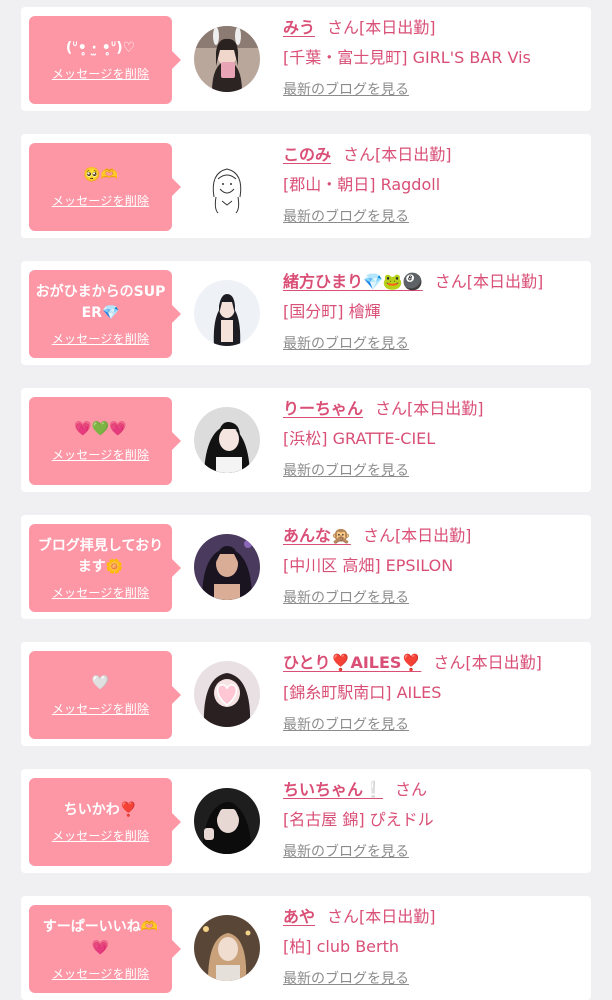 The width and height of the screenshot is (612, 1000). What do you see at coordinates (105, 441) in the screenshot?
I see `message-bubble: 💗💚💗 メッセージを削除` at bounding box center [105, 441].